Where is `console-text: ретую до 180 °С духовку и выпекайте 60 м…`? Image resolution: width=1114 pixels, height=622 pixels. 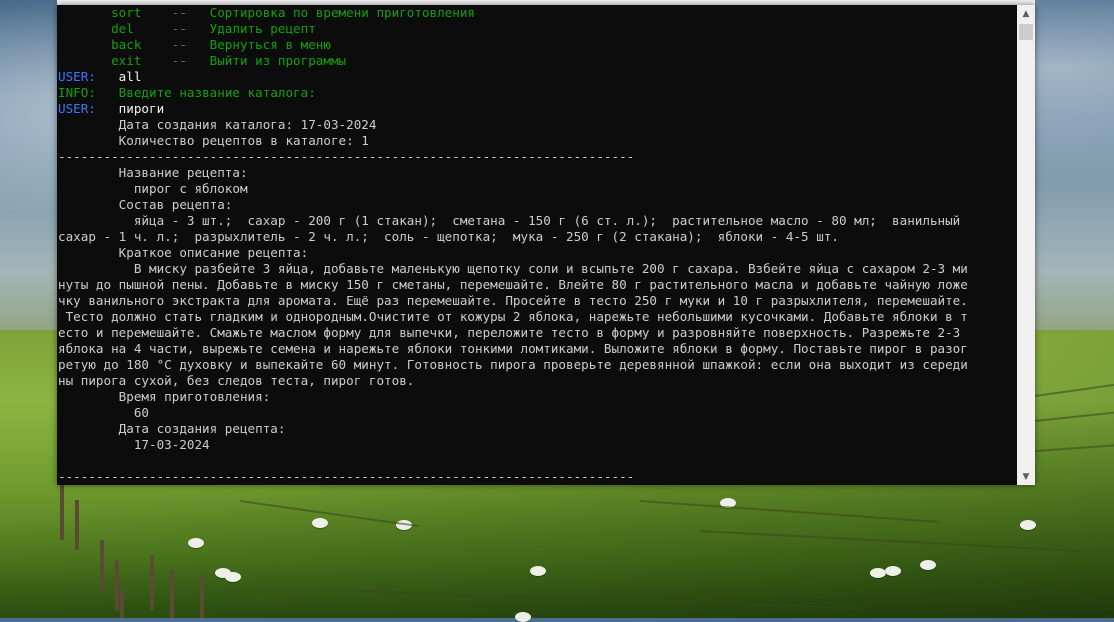 console-text: ретую до 180 °С духовку и выпекайте 60 м… is located at coordinates (513, 364).